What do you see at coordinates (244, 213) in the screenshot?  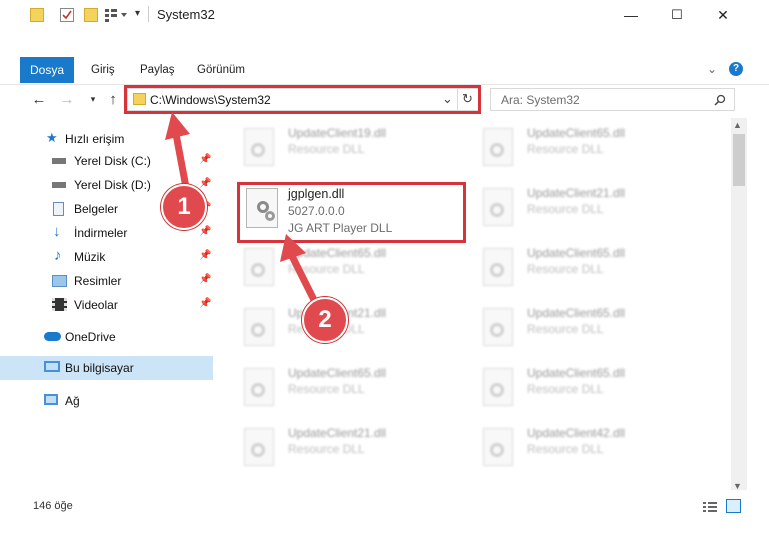 I see `annotation-arrows` at bounding box center [244, 213].